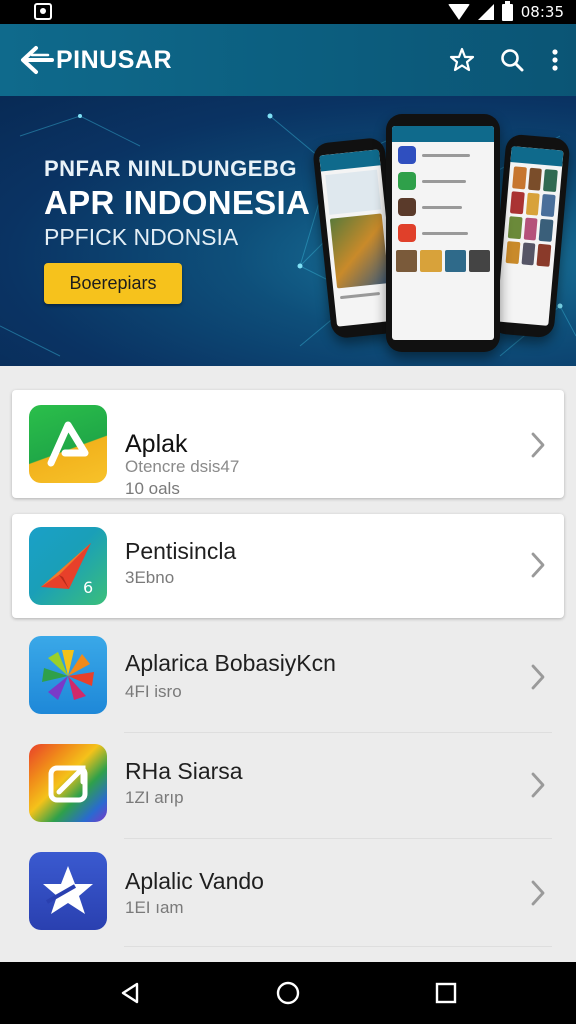 This screenshot has width=576, height=1024. I want to click on app-meta: 3Ebno, so click(150, 577).